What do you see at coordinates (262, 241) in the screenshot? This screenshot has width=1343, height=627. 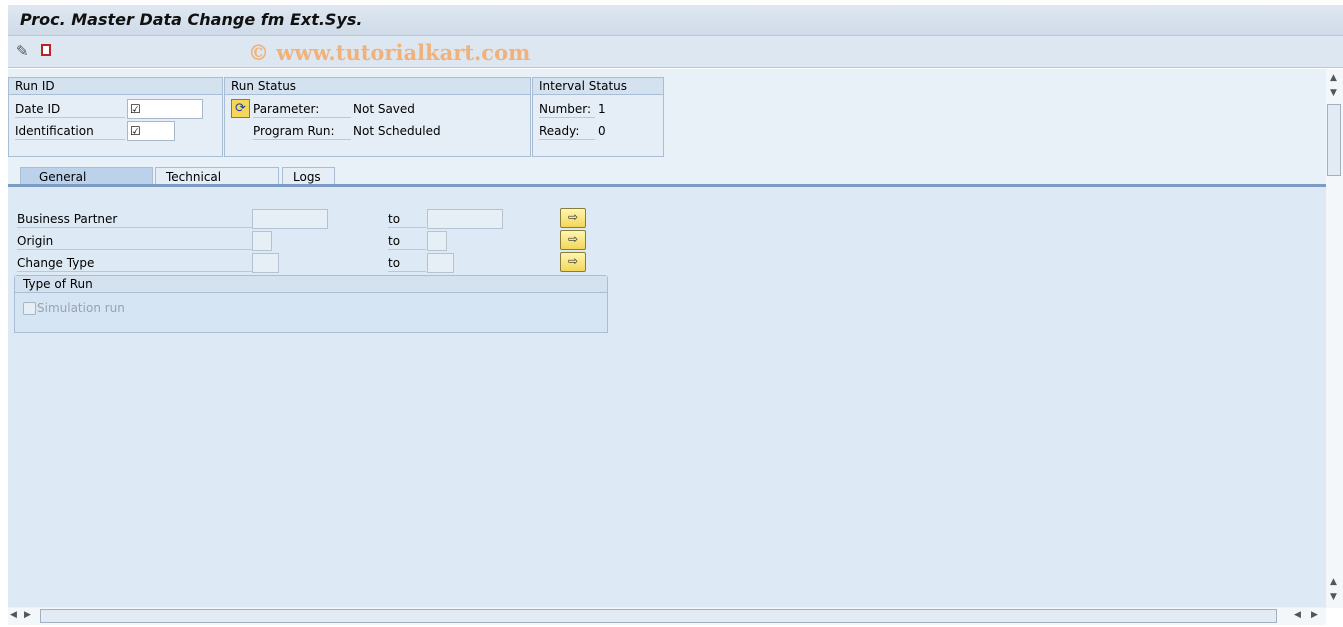 I see `origin-from` at bounding box center [262, 241].